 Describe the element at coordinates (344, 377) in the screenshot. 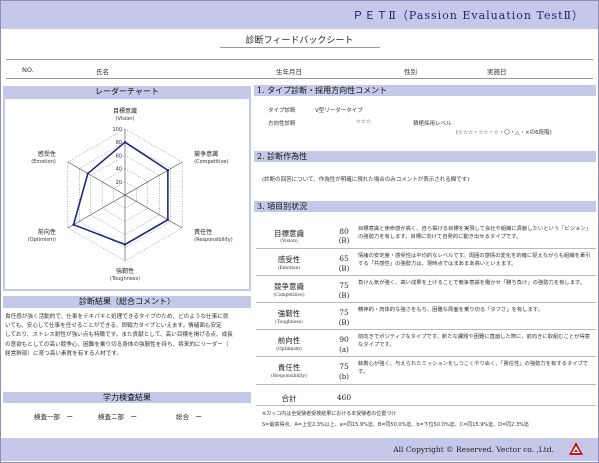

I see `item-grade: (b)` at that location.